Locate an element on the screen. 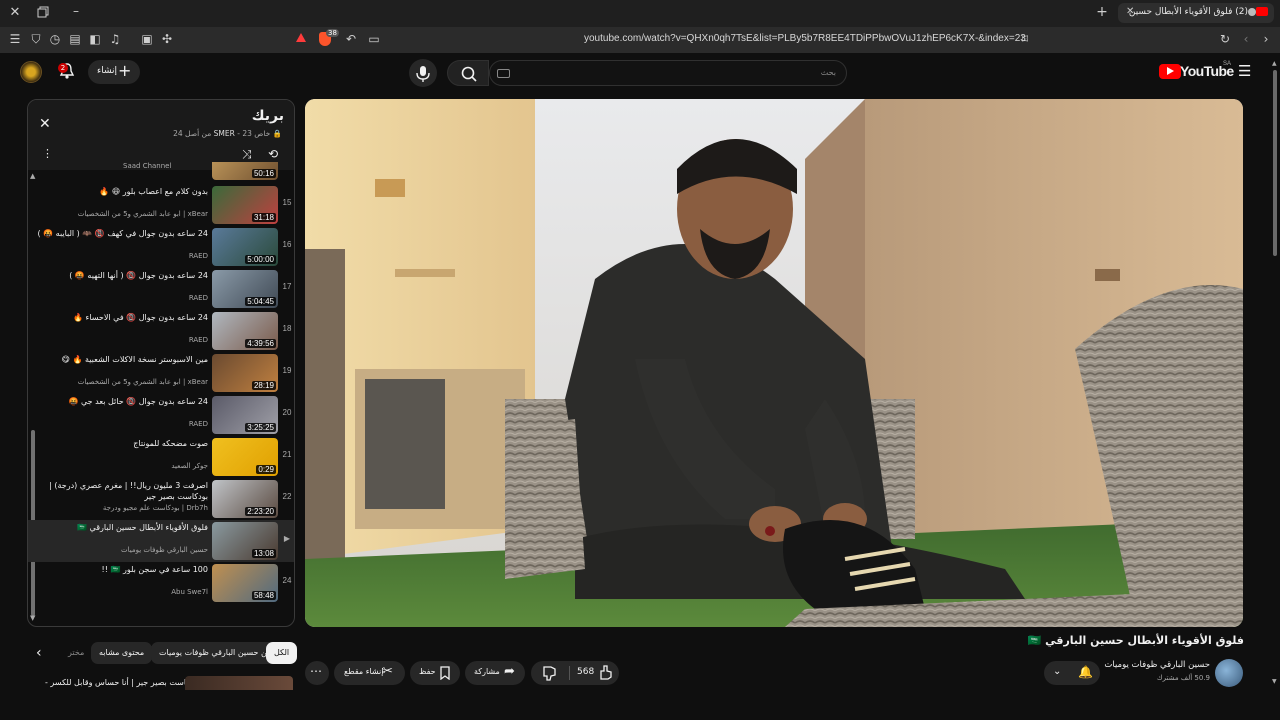 The height and width of the screenshot is (720, 1280). reload-icon: ↻ is located at coordinates (1225, 40).